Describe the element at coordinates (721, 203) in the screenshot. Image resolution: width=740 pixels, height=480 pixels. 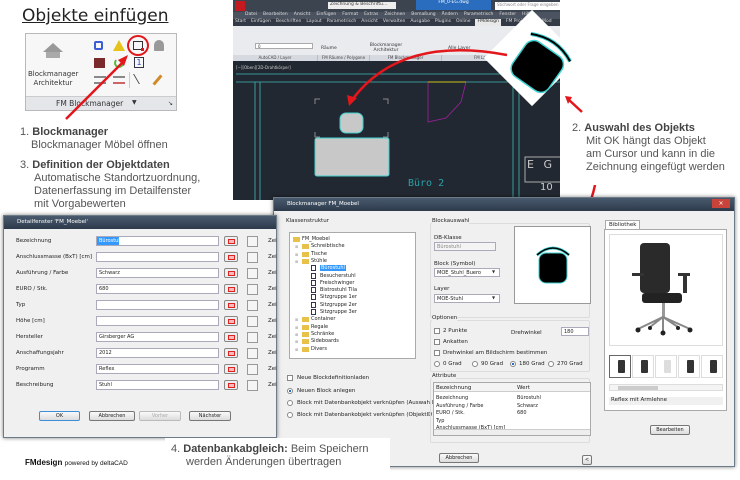
I see `close-button: ×` at that location.